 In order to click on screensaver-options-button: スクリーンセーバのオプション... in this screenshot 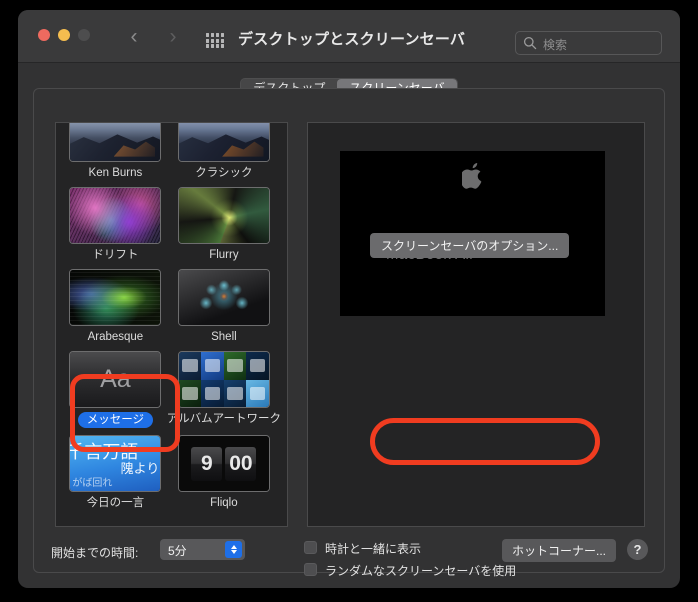, I will do `click(470, 245)`.